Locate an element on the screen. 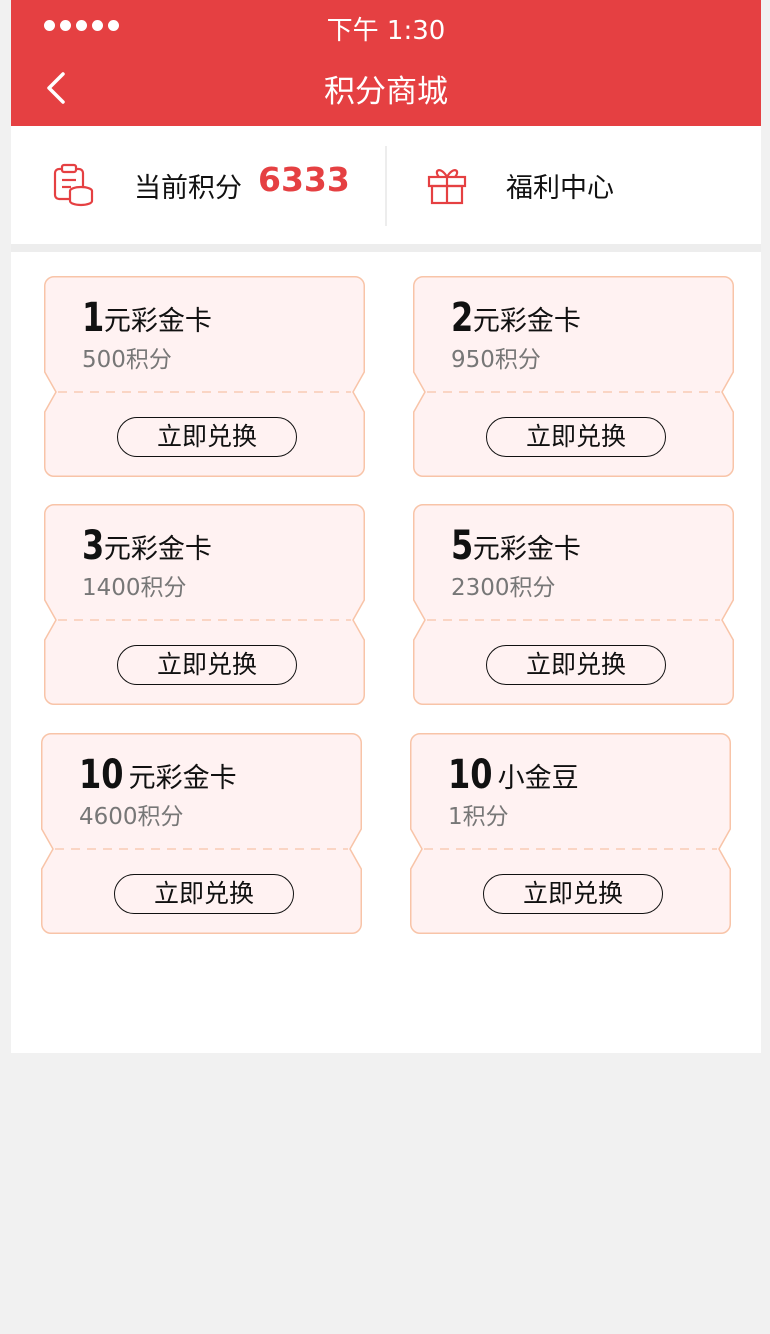 This screenshot has height=1334, width=770. card-price: 500积分 is located at coordinates (127, 360).